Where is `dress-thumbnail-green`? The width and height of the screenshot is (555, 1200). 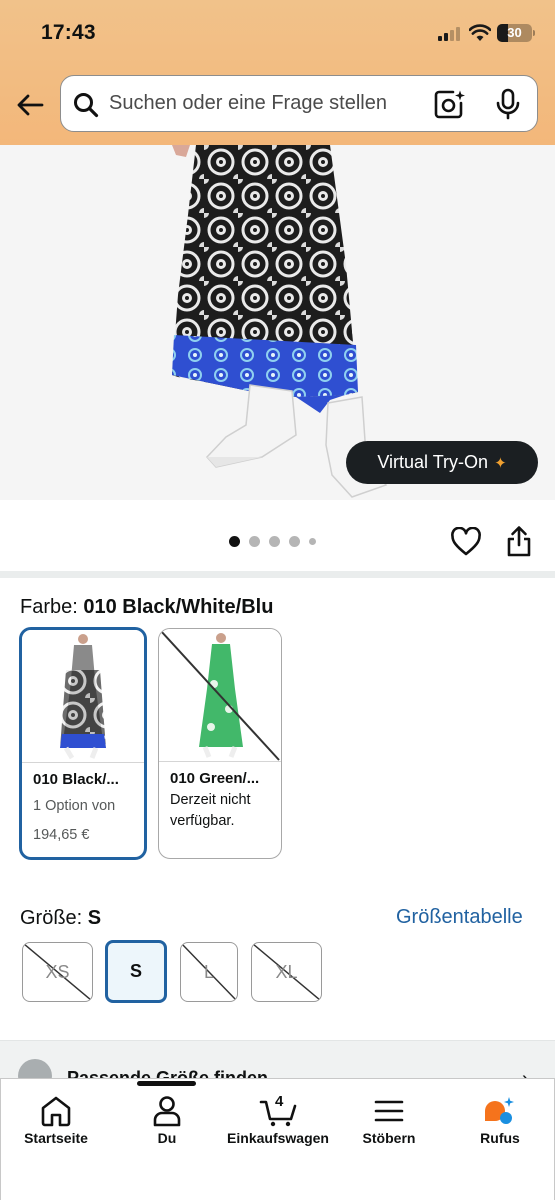
dress-thumbnail-green is located at coordinates (221, 695).